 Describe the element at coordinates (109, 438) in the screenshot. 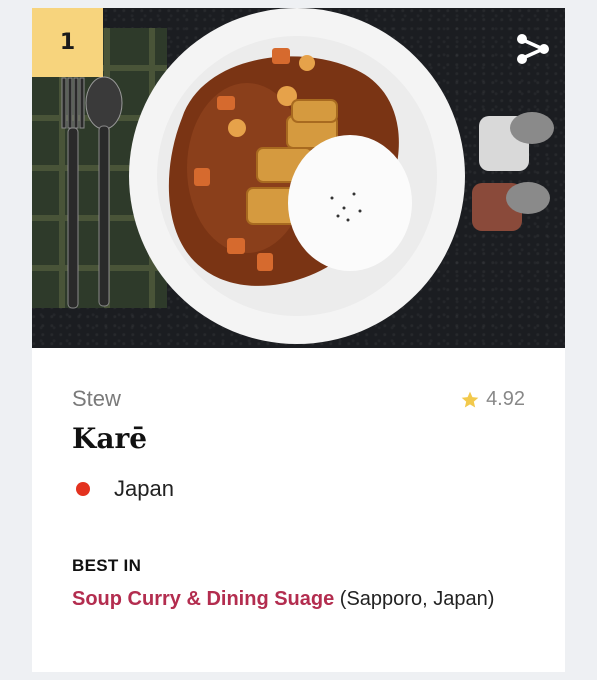

I see `dish-title: Karē` at that location.